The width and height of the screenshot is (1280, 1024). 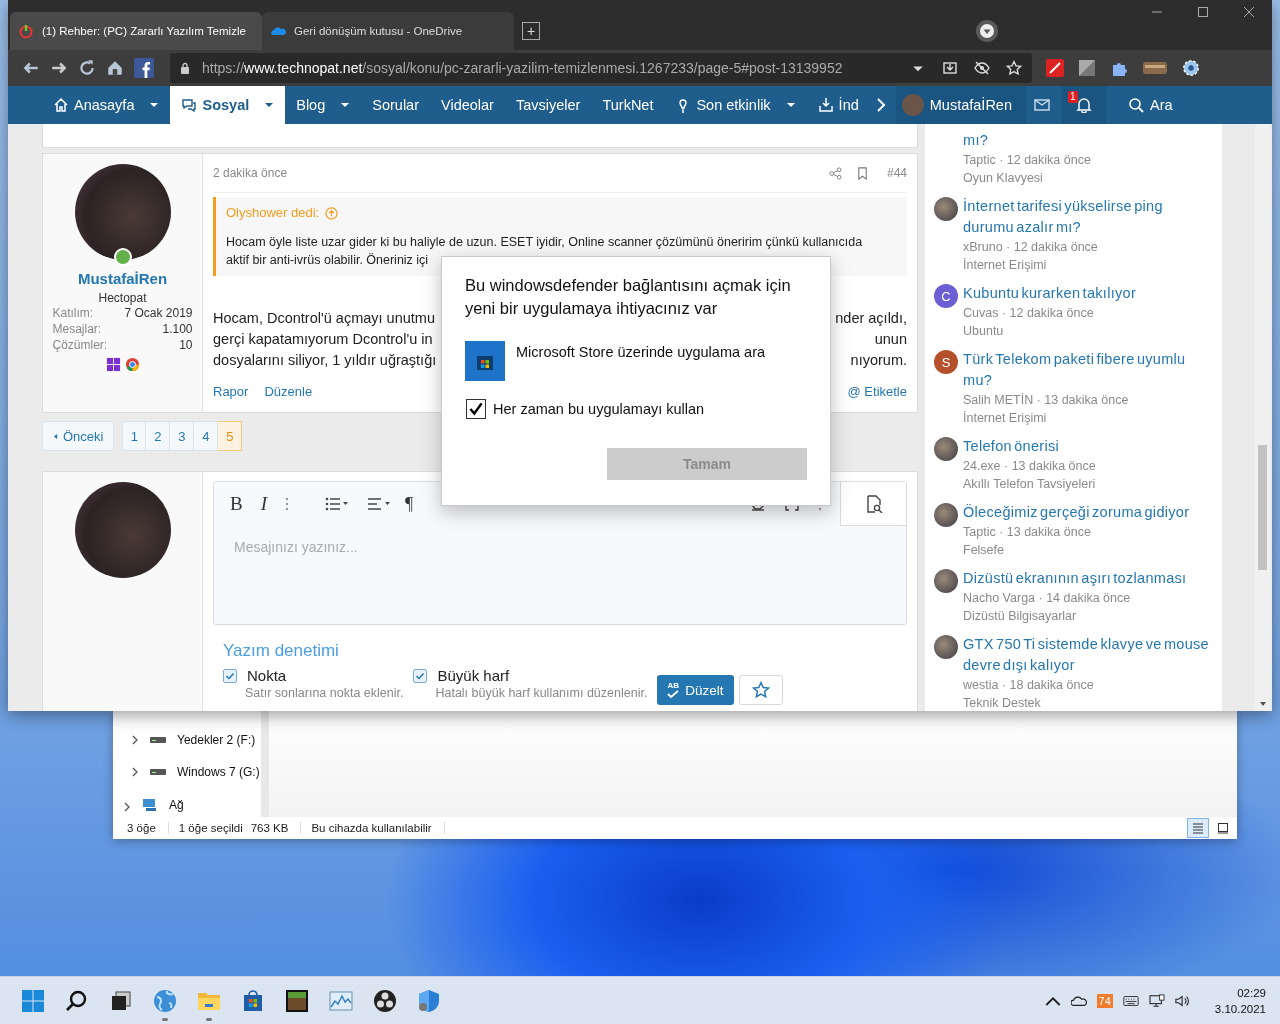 What do you see at coordinates (77, 1000) in the screenshot?
I see `search-icon` at bounding box center [77, 1000].